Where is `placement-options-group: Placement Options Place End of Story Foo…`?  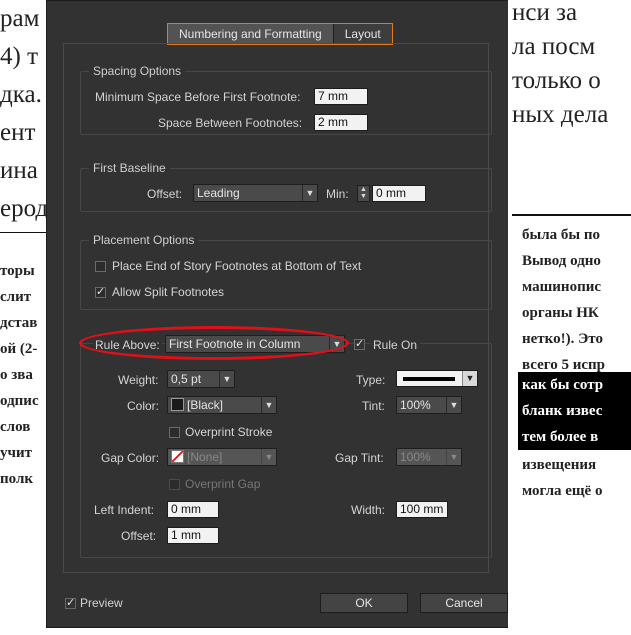 placement-options-group: Placement Options Place End of Story Foo… is located at coordinates (286, 271).